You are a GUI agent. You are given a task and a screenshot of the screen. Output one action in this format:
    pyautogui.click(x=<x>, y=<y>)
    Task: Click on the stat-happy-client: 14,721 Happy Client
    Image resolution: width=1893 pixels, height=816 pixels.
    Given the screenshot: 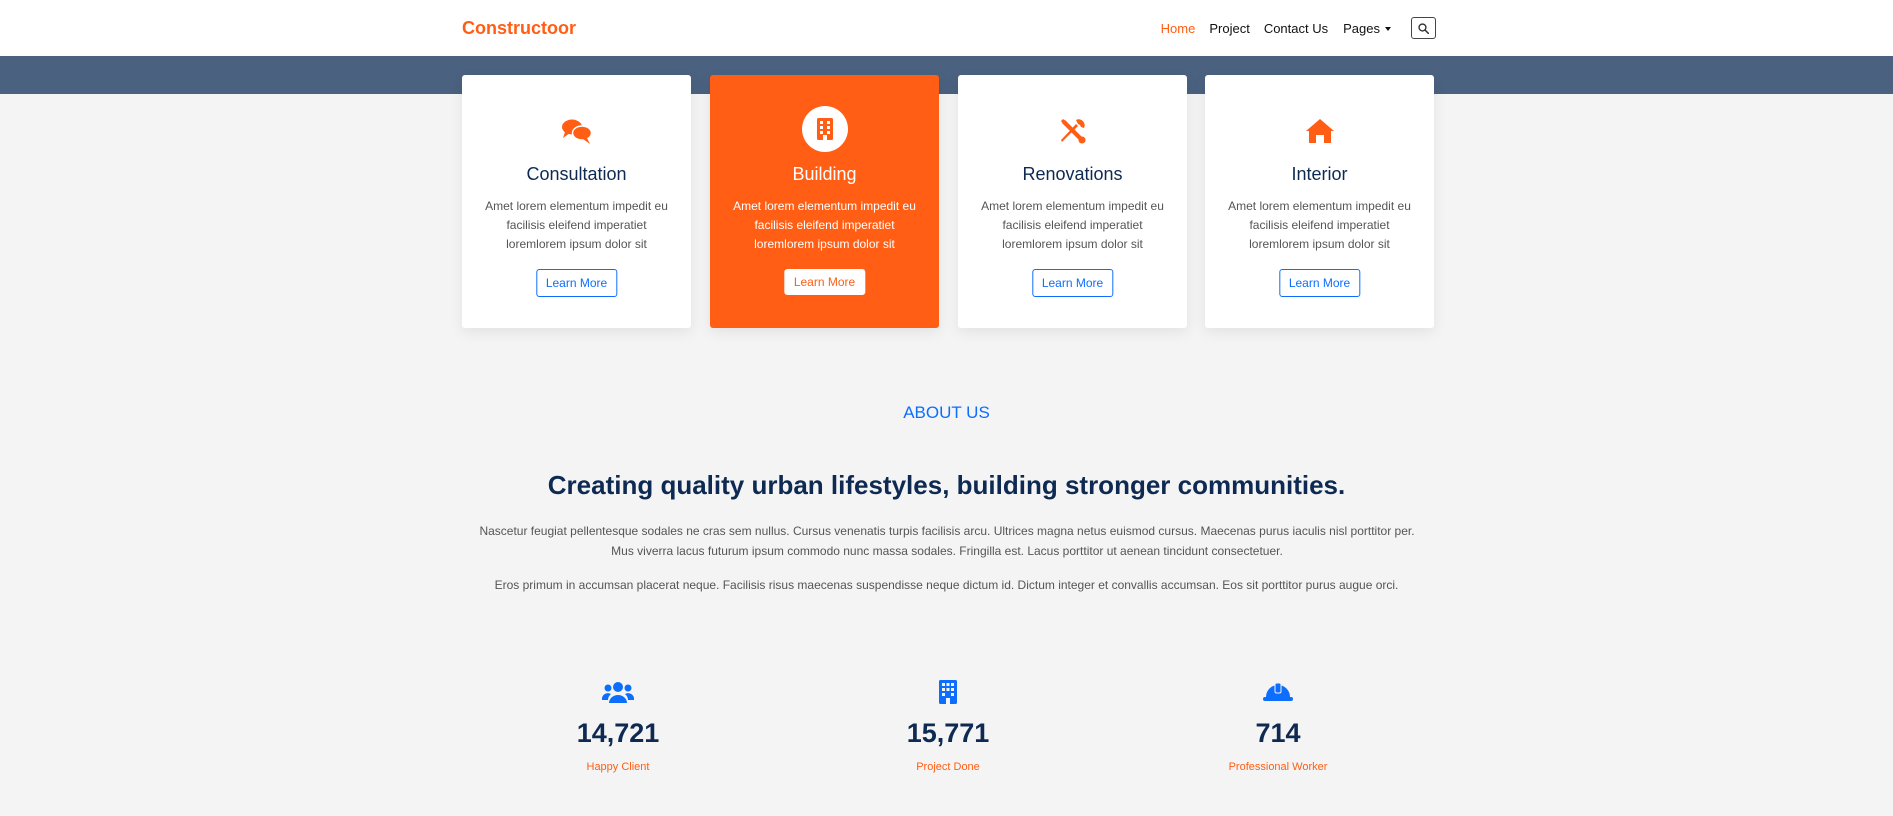 What is the action you would take?
    pyautogui.click(x=618, y=725)
    